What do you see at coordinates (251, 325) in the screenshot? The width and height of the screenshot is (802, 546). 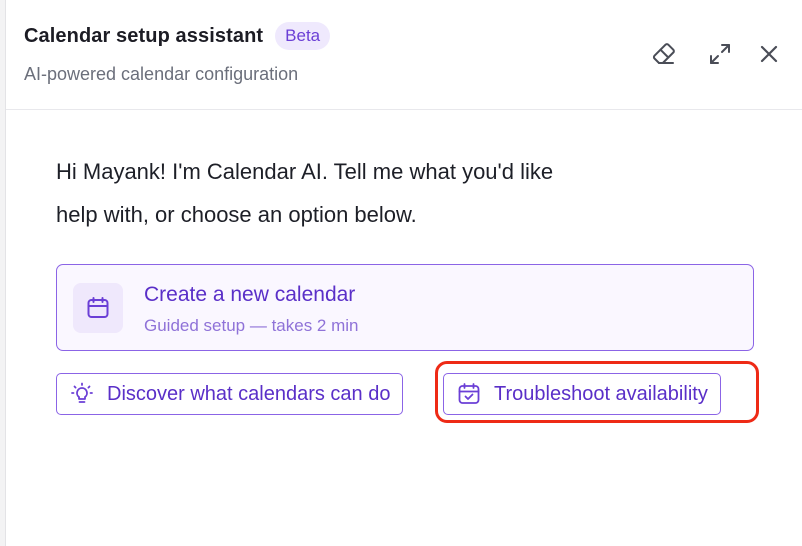 I see `create-calendar-subtitle: Guided setup — takes 2 min` at bounding box center [251, 325].